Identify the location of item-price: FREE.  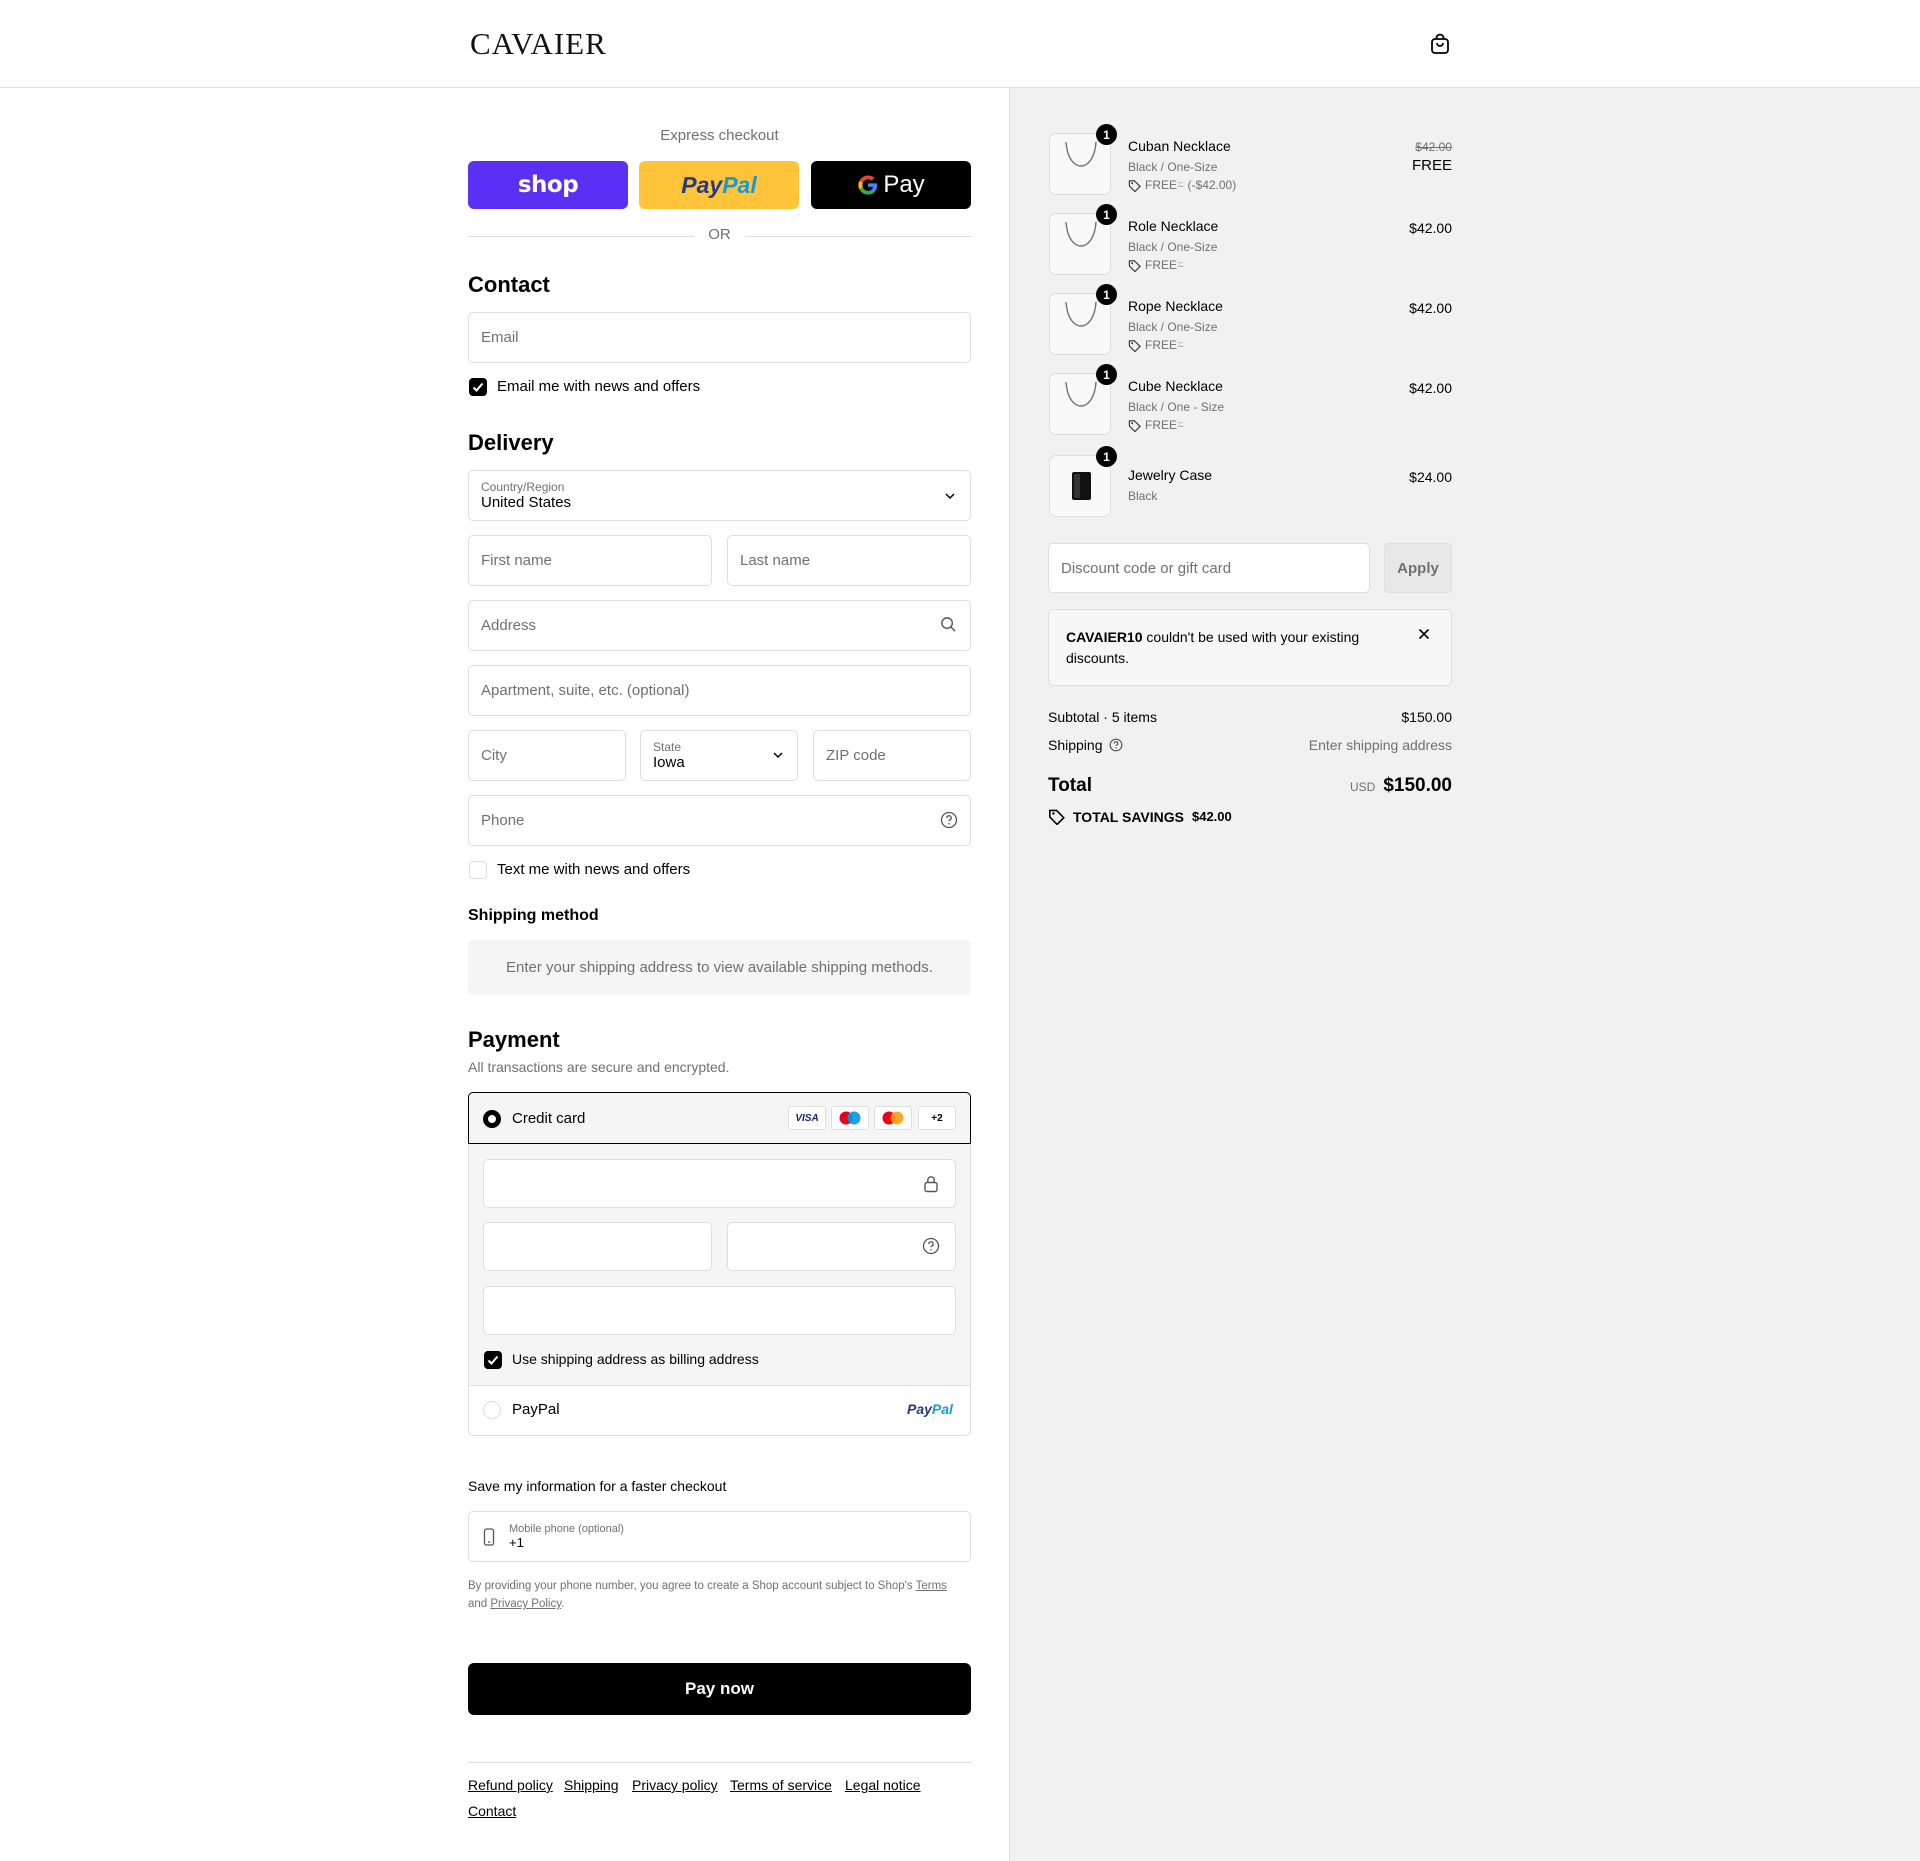
(1431, 165).